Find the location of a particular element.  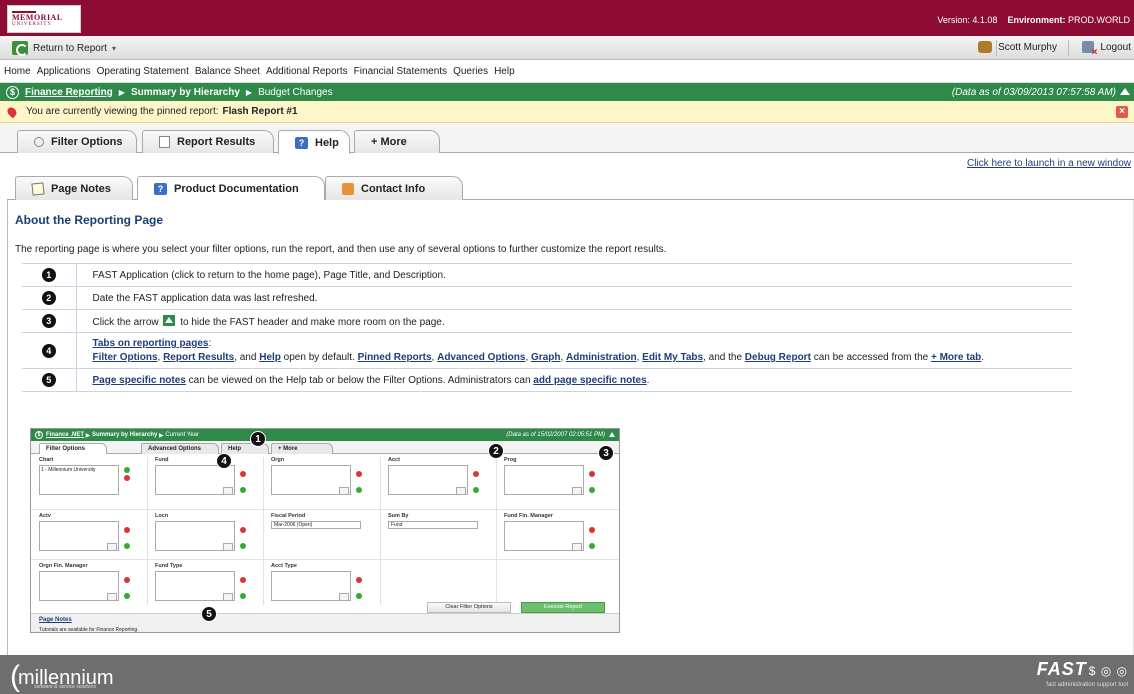

tab-page-notes: Page Notes is located at coordinates (74, 188).